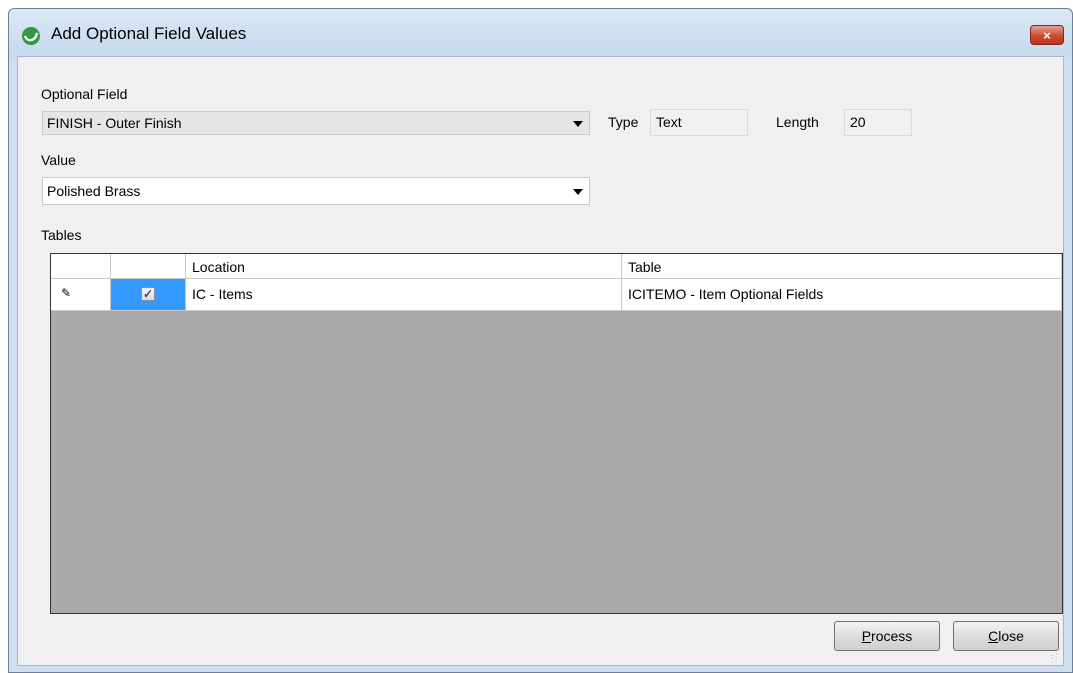  What do you see at coordinates (81, 295) in the screenshot?
I see `row-header: ✎` at bounding box center [81, 295].